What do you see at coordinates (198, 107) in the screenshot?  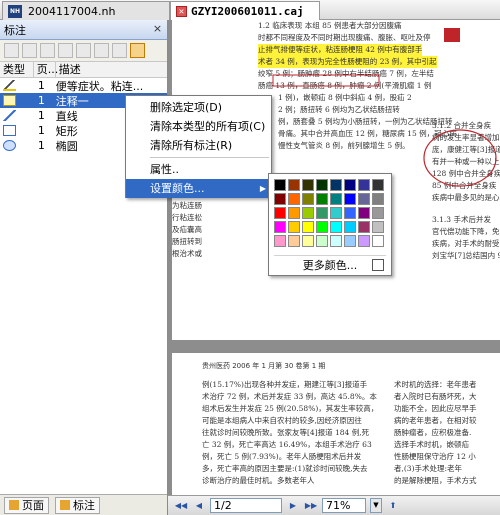 I see `menu-delete-selected: 删除选定项(D)` at bounding box center [198, 107].